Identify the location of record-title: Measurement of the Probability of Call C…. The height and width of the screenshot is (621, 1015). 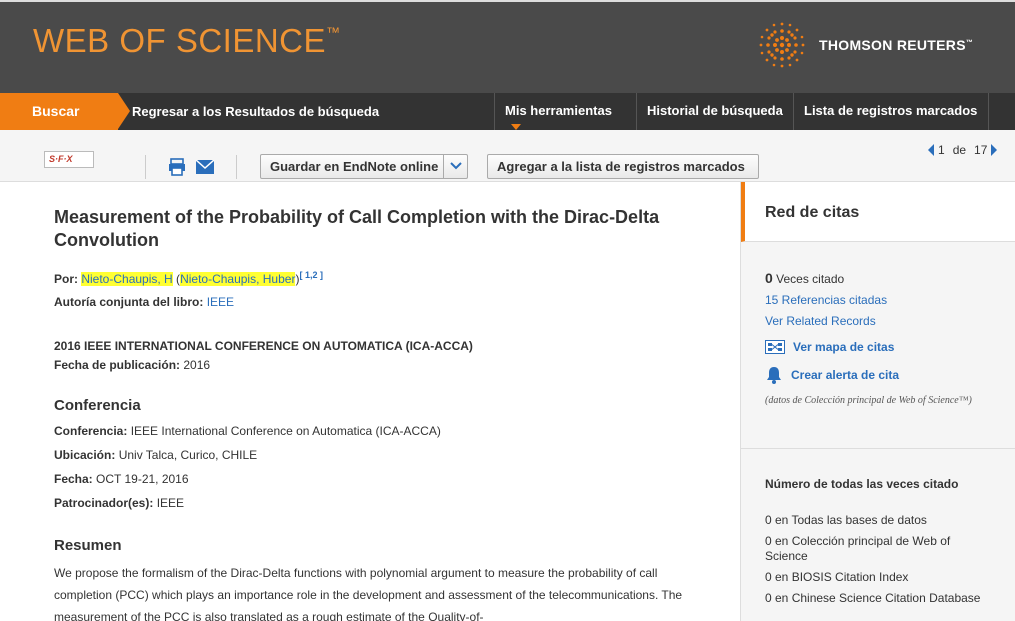
(357, 228).